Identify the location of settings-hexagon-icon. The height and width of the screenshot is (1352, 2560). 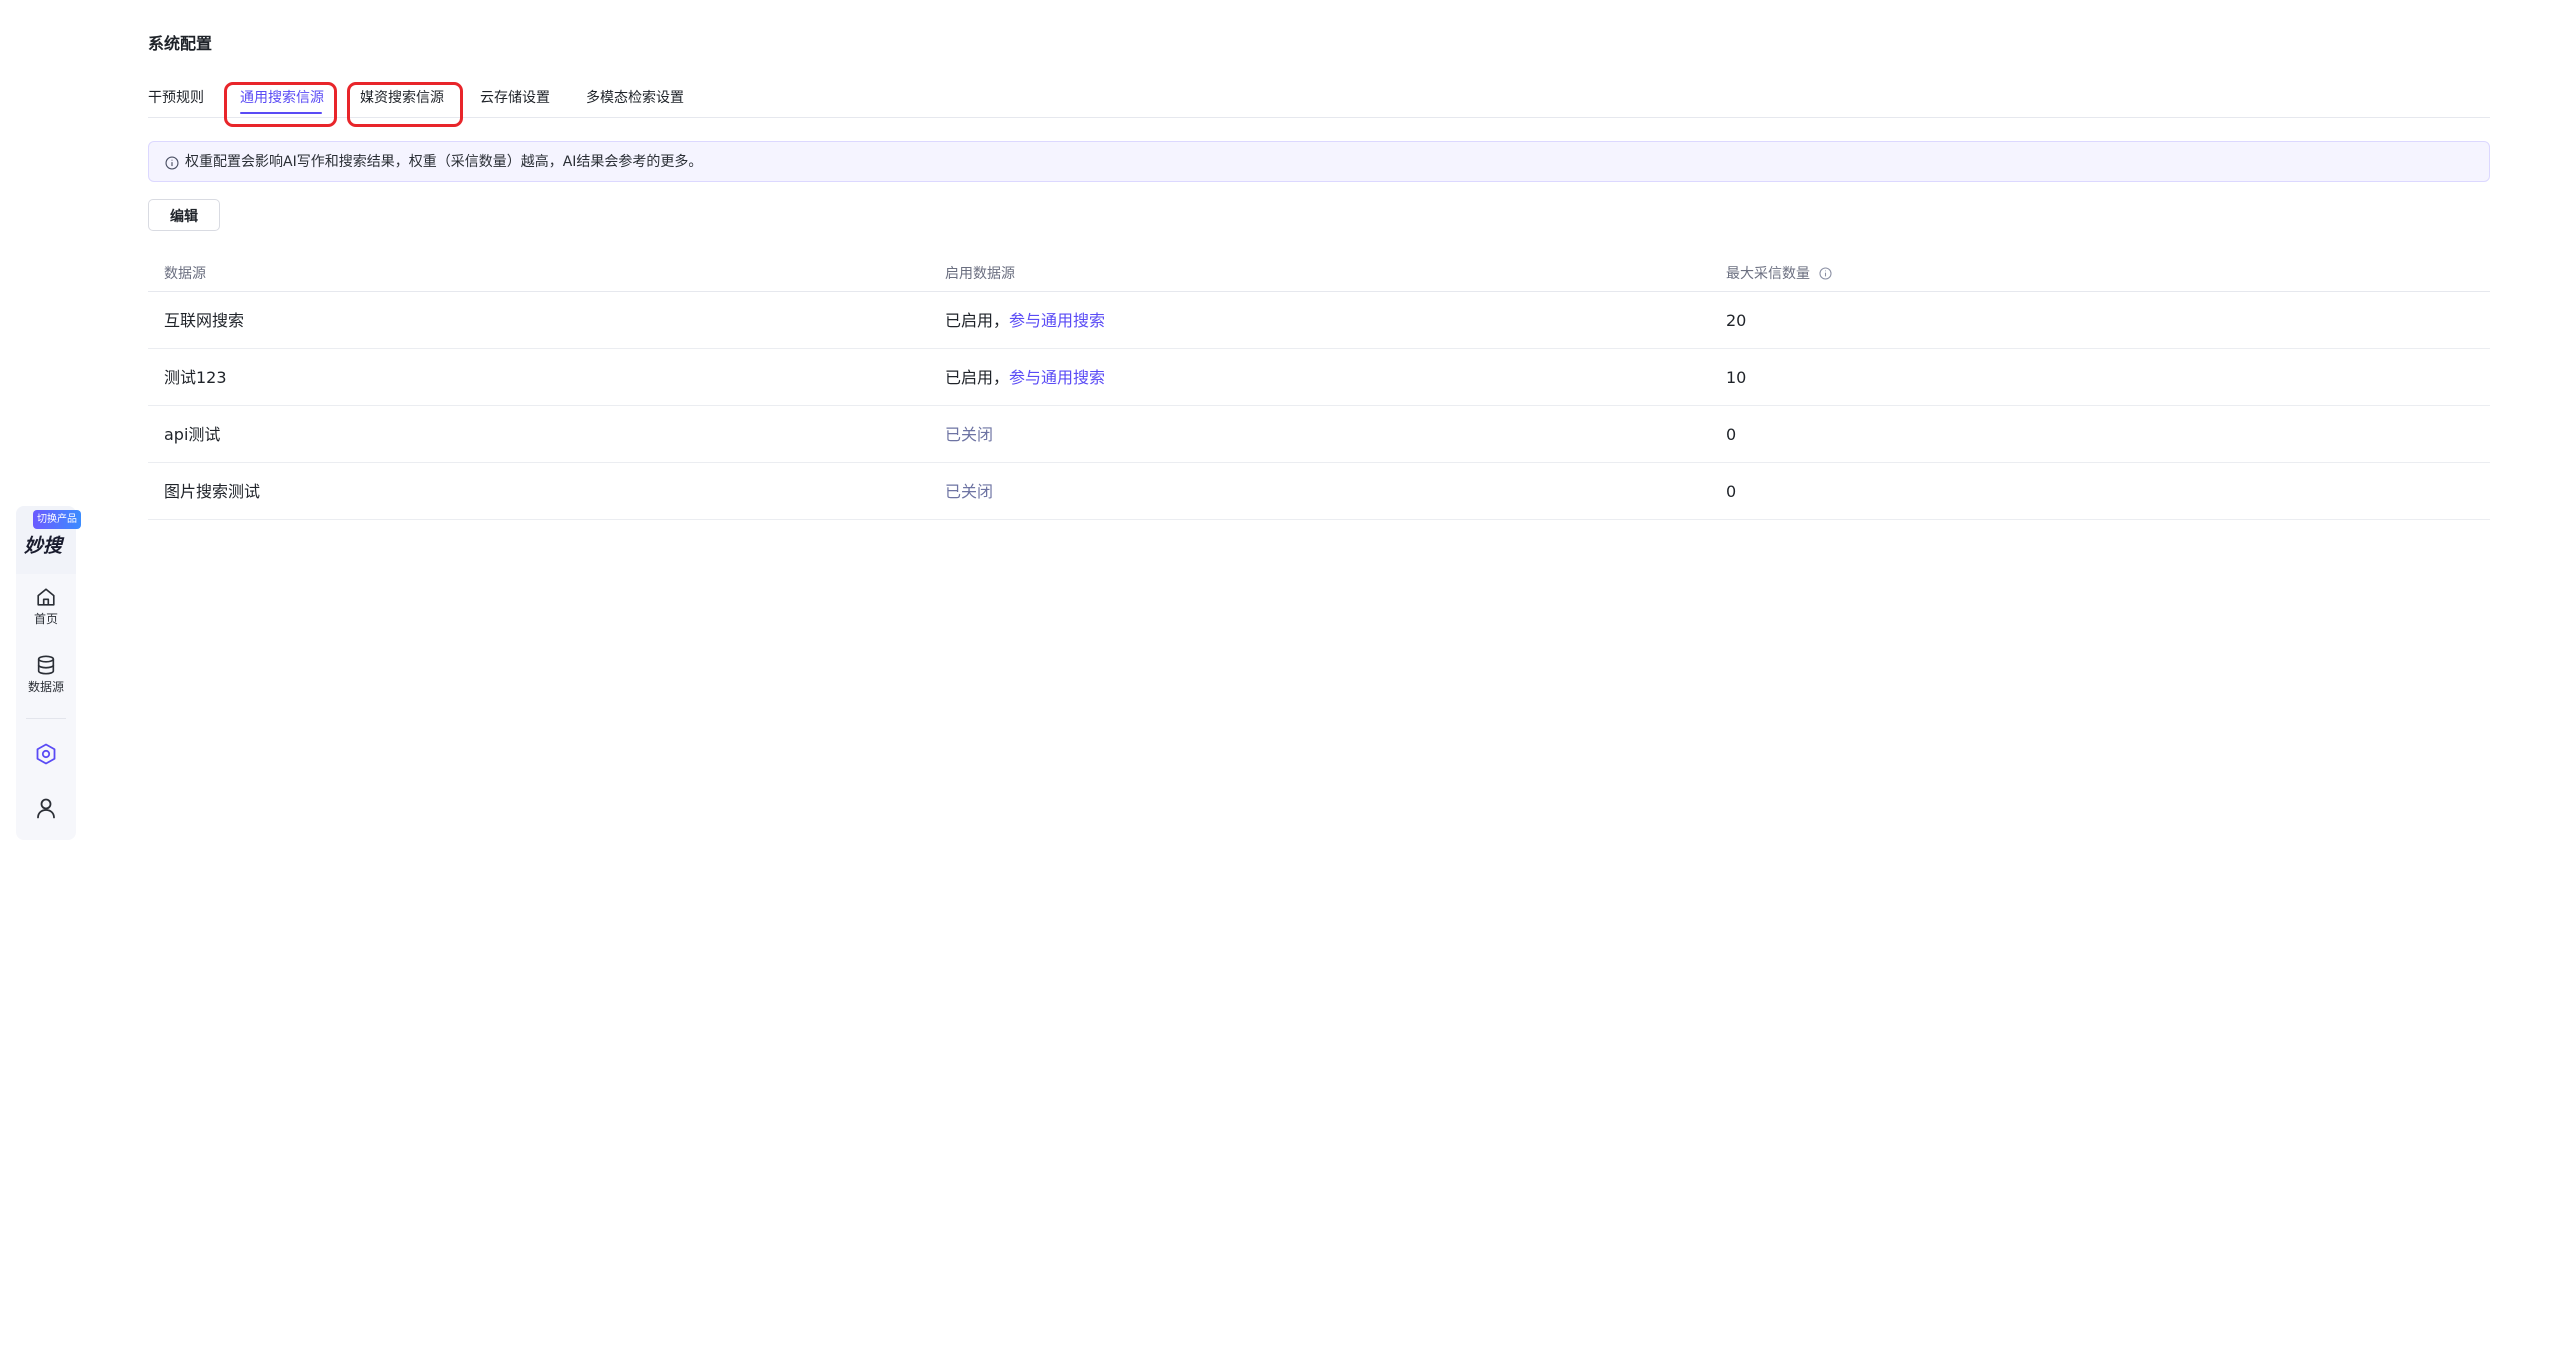
(46, 754).